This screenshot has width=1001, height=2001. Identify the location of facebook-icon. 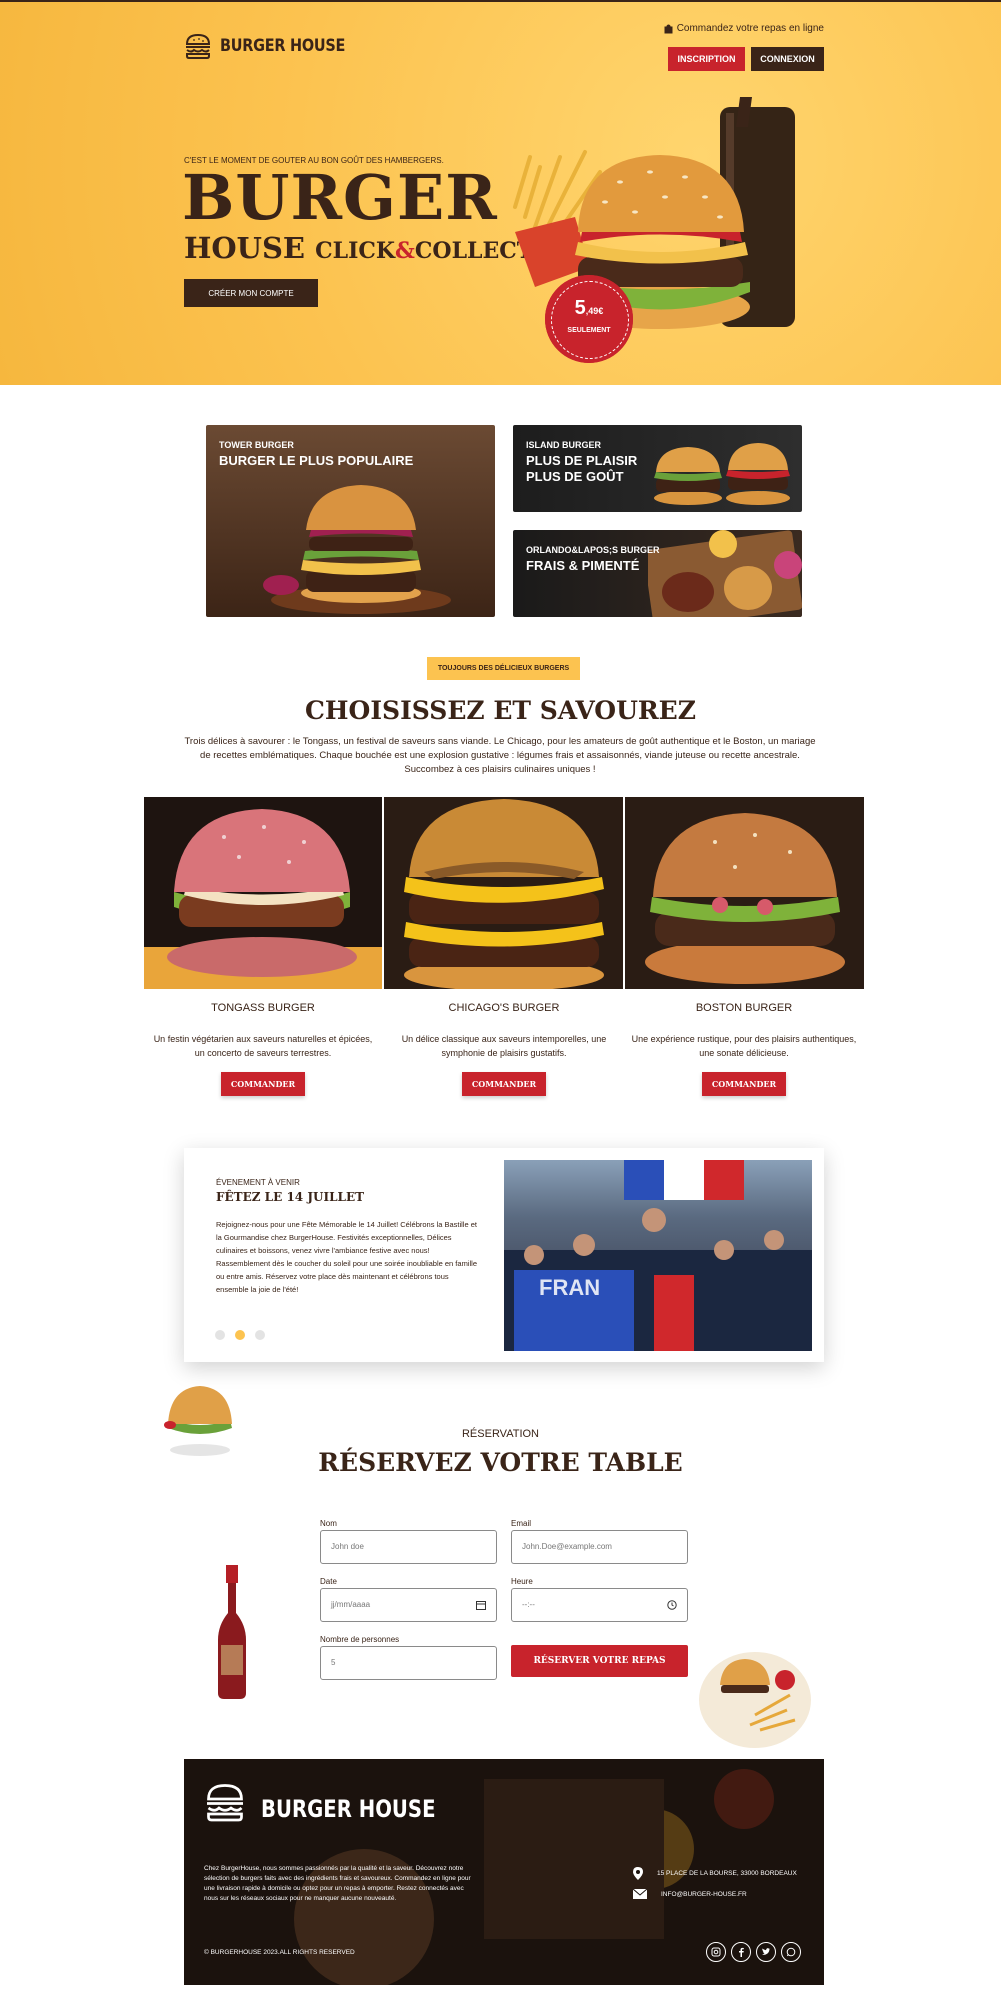
(741, 1952).